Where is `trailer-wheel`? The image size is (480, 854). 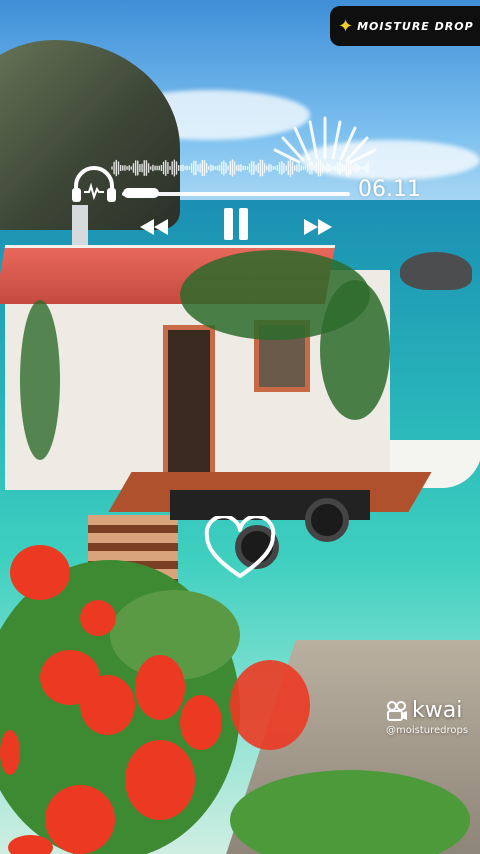 trailer-wheel is located at coordinates (327, 520).